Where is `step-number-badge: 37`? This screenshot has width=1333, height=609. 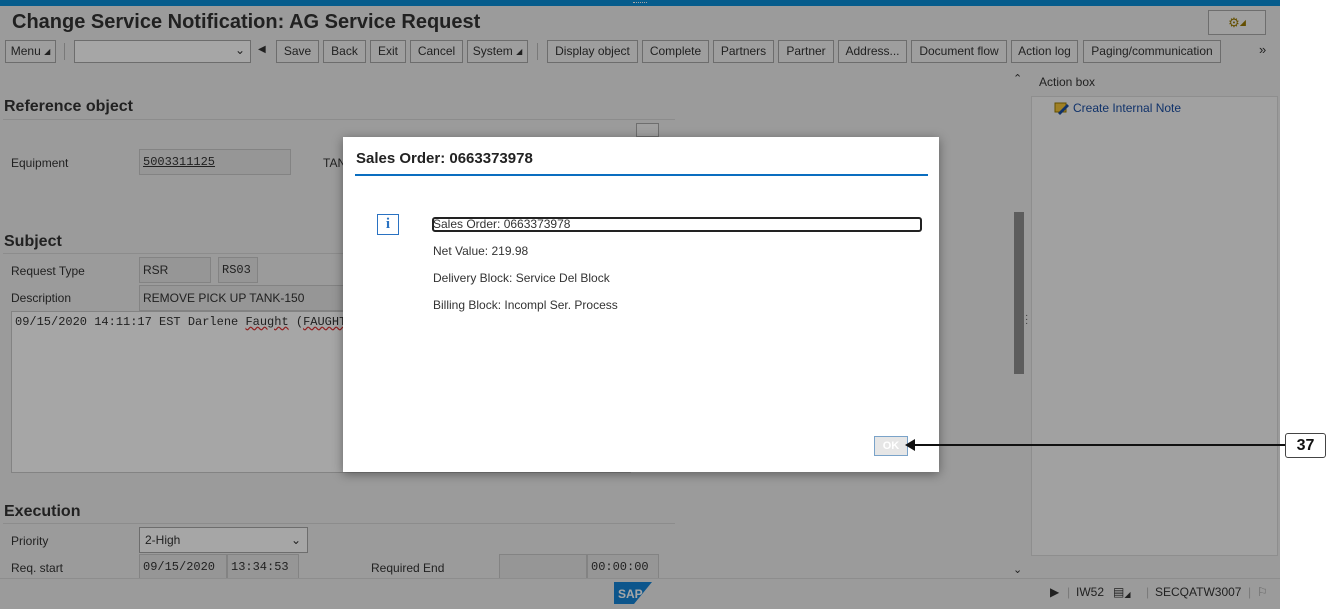
step-number-badge: 37 is located at coordinates (1305, 445).